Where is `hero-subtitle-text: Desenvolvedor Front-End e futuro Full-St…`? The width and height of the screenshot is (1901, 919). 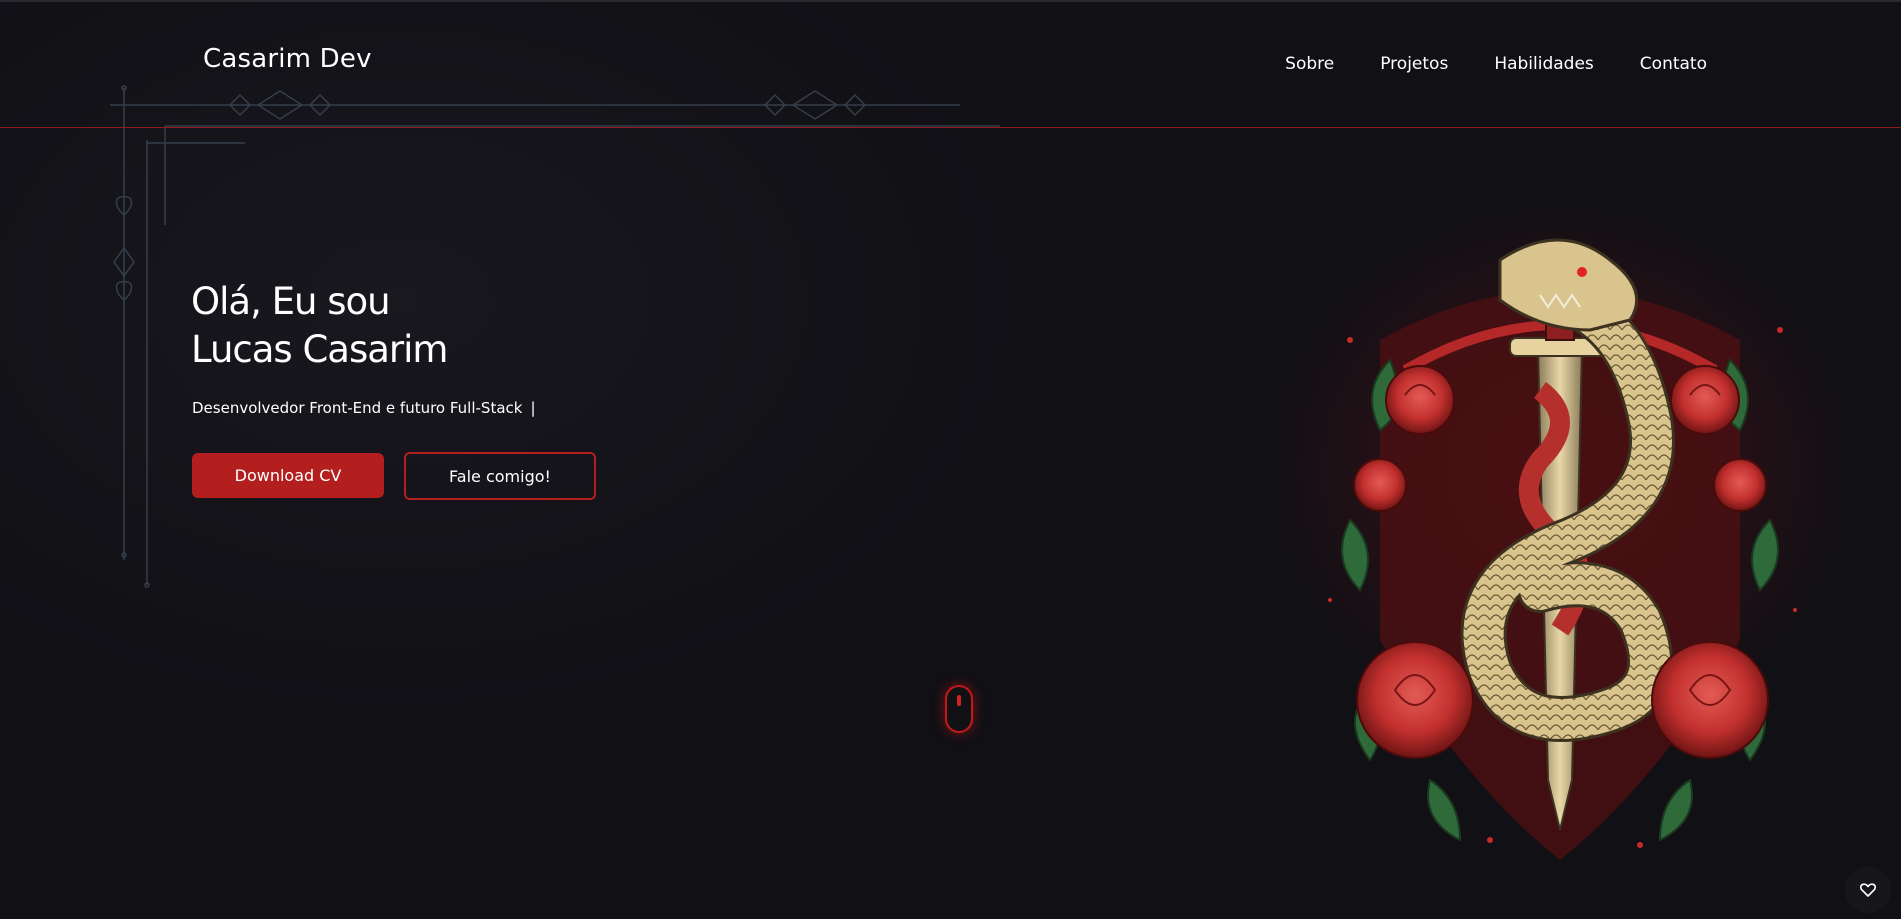
hero-subtitle-text: Desenvolvedor Front-End e futuro Full-St… is located at coordinates (357, 408).